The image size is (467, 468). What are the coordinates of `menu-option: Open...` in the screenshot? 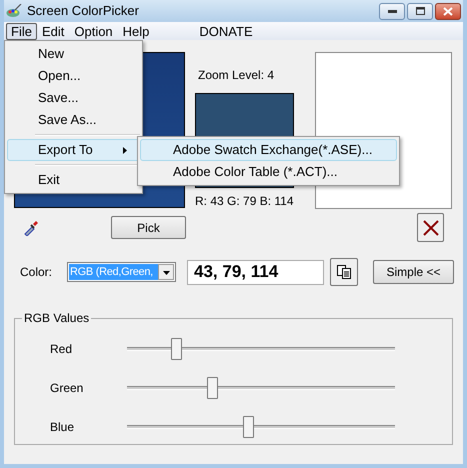 It's located at (73, 76).